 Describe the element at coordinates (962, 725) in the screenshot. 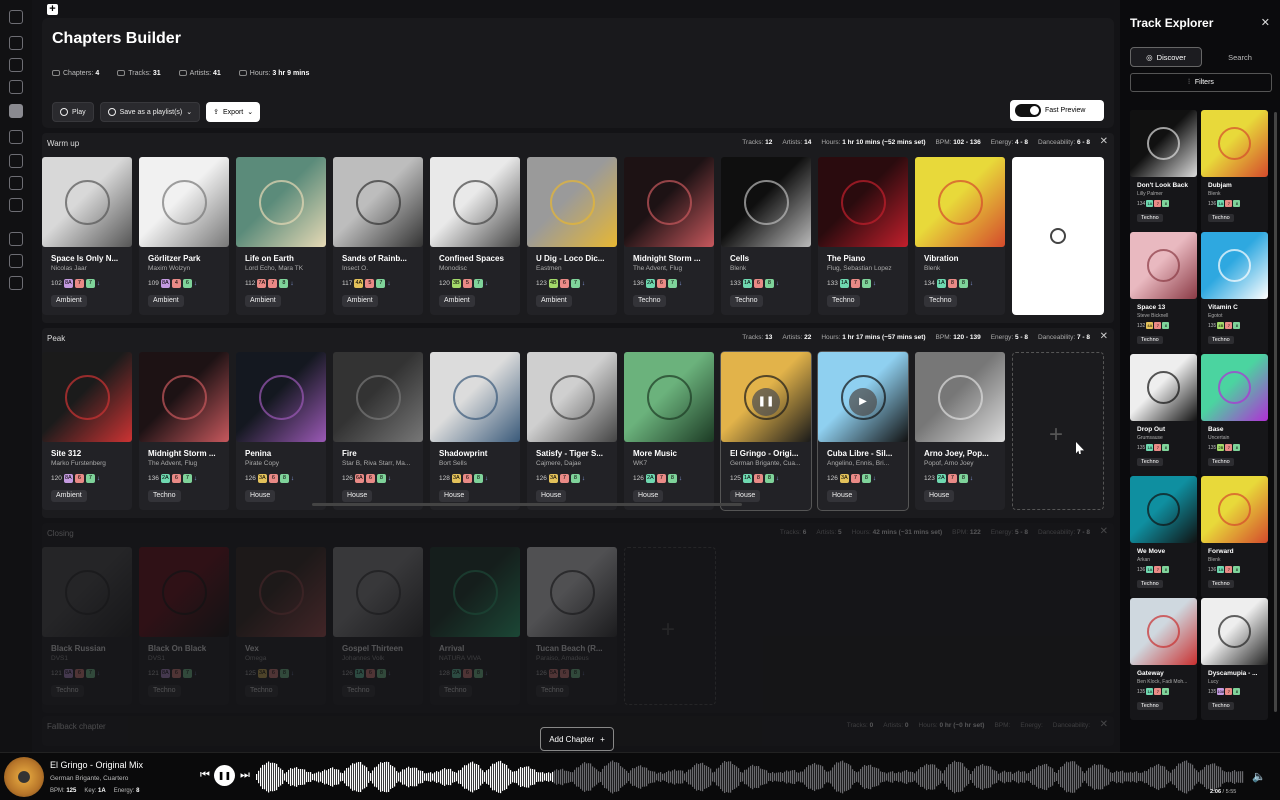

I see `chapter-stat-value: 0 hr (~0 hr set)` at that location.